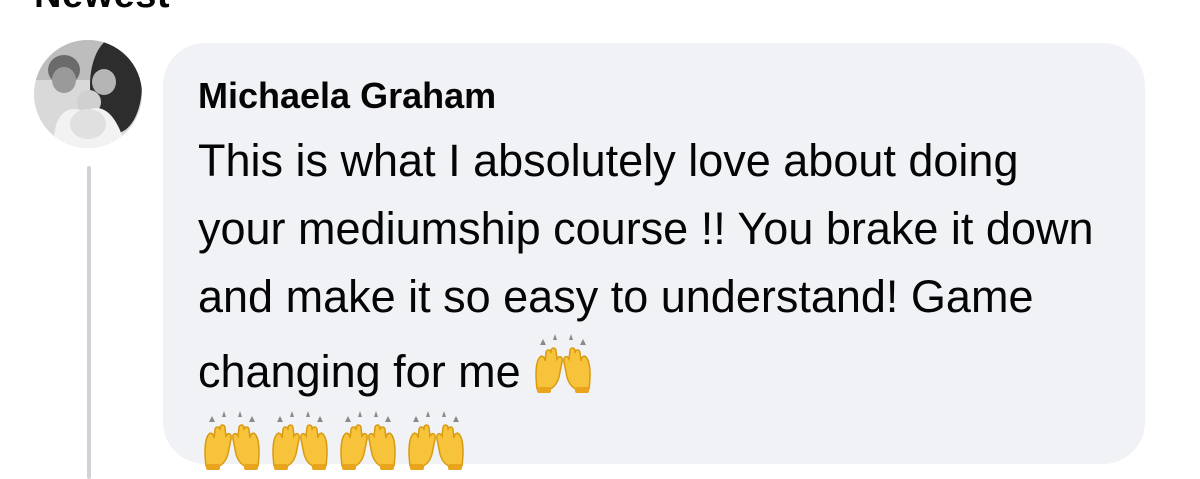  Describe the element at coordinates (653, 96) in the screenshot. I see `comment-author-name: Michaela Graham` at that location.